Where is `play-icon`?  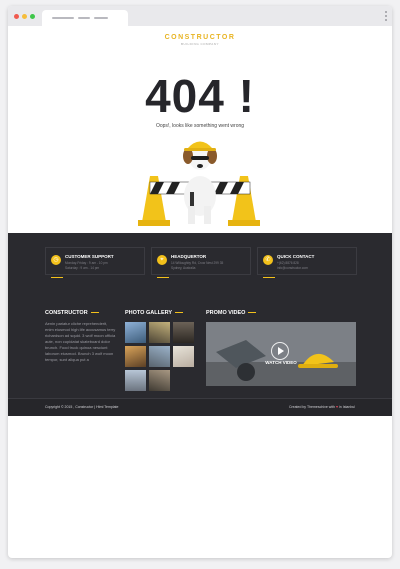
play-icon is located at coordinates (280, 351).